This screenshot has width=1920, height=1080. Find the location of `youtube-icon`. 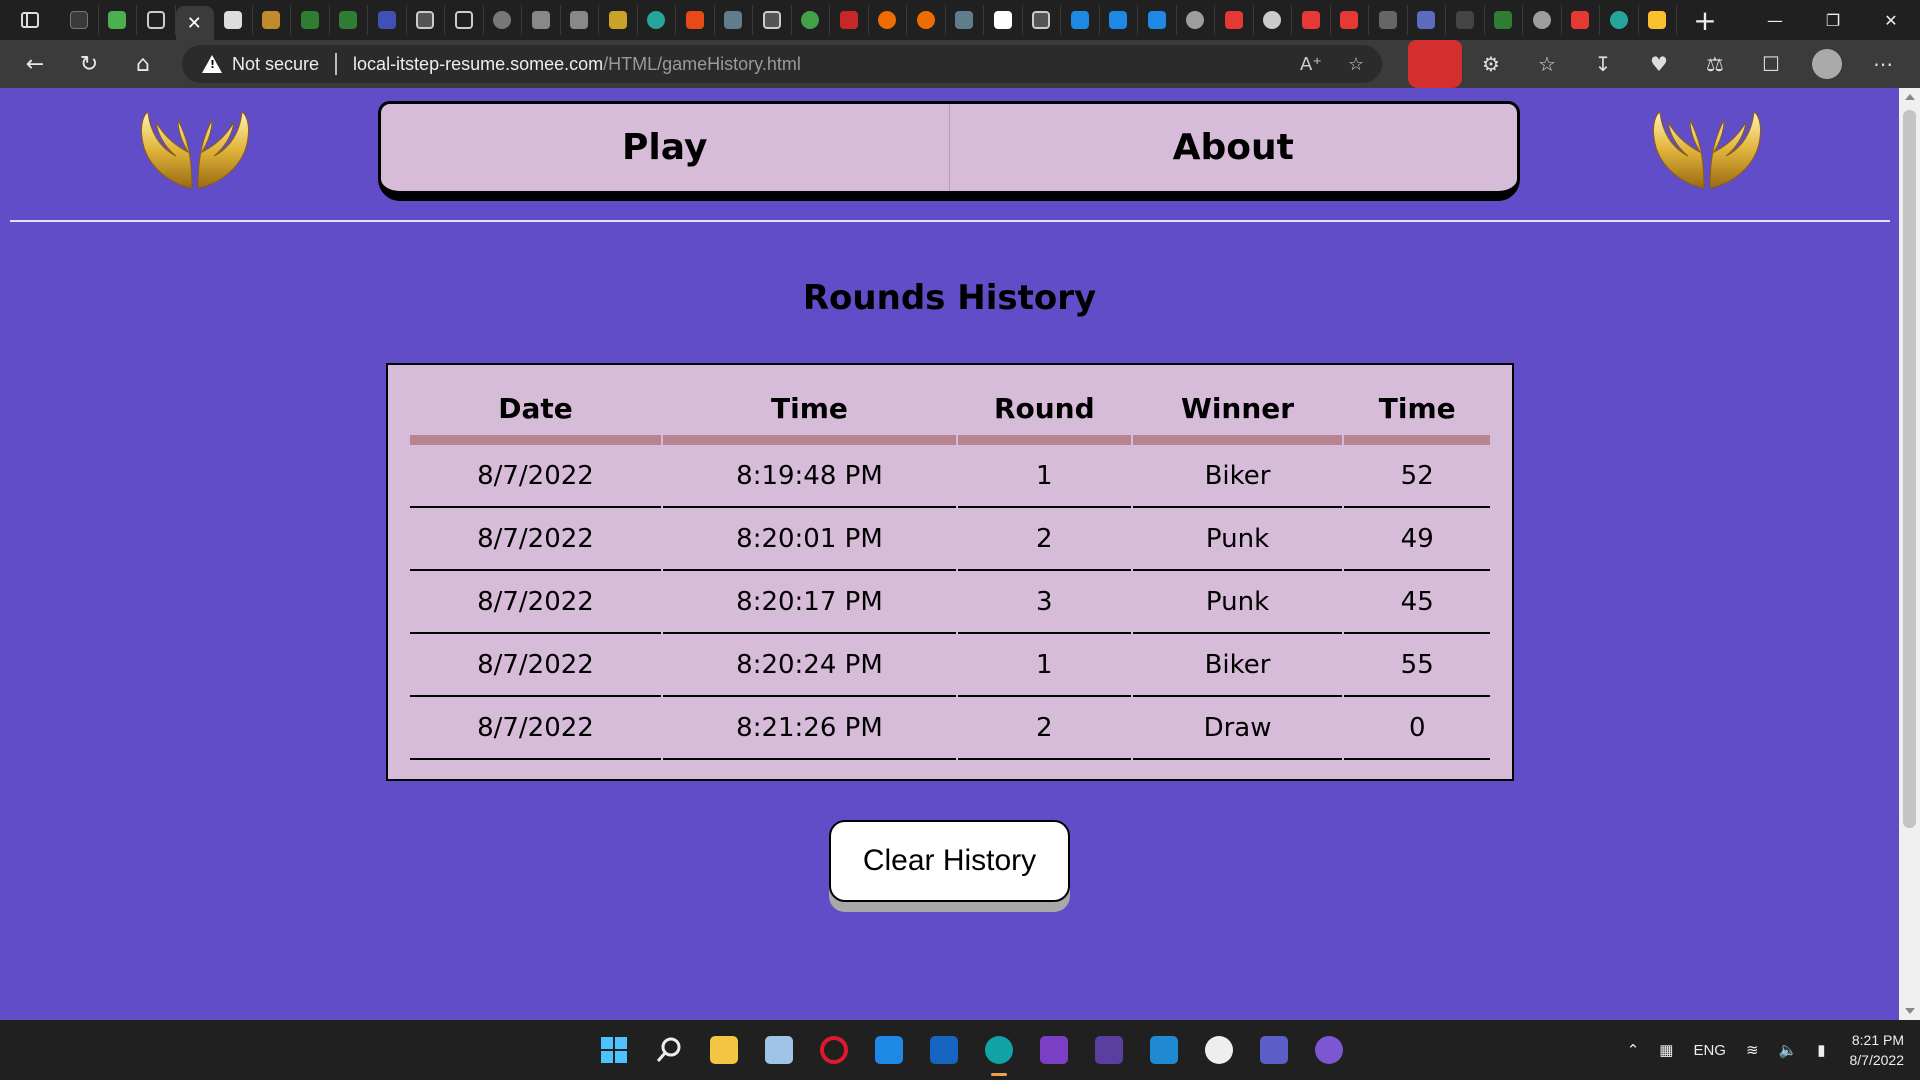

youtube-icon is located at coordinates (1310, 20).